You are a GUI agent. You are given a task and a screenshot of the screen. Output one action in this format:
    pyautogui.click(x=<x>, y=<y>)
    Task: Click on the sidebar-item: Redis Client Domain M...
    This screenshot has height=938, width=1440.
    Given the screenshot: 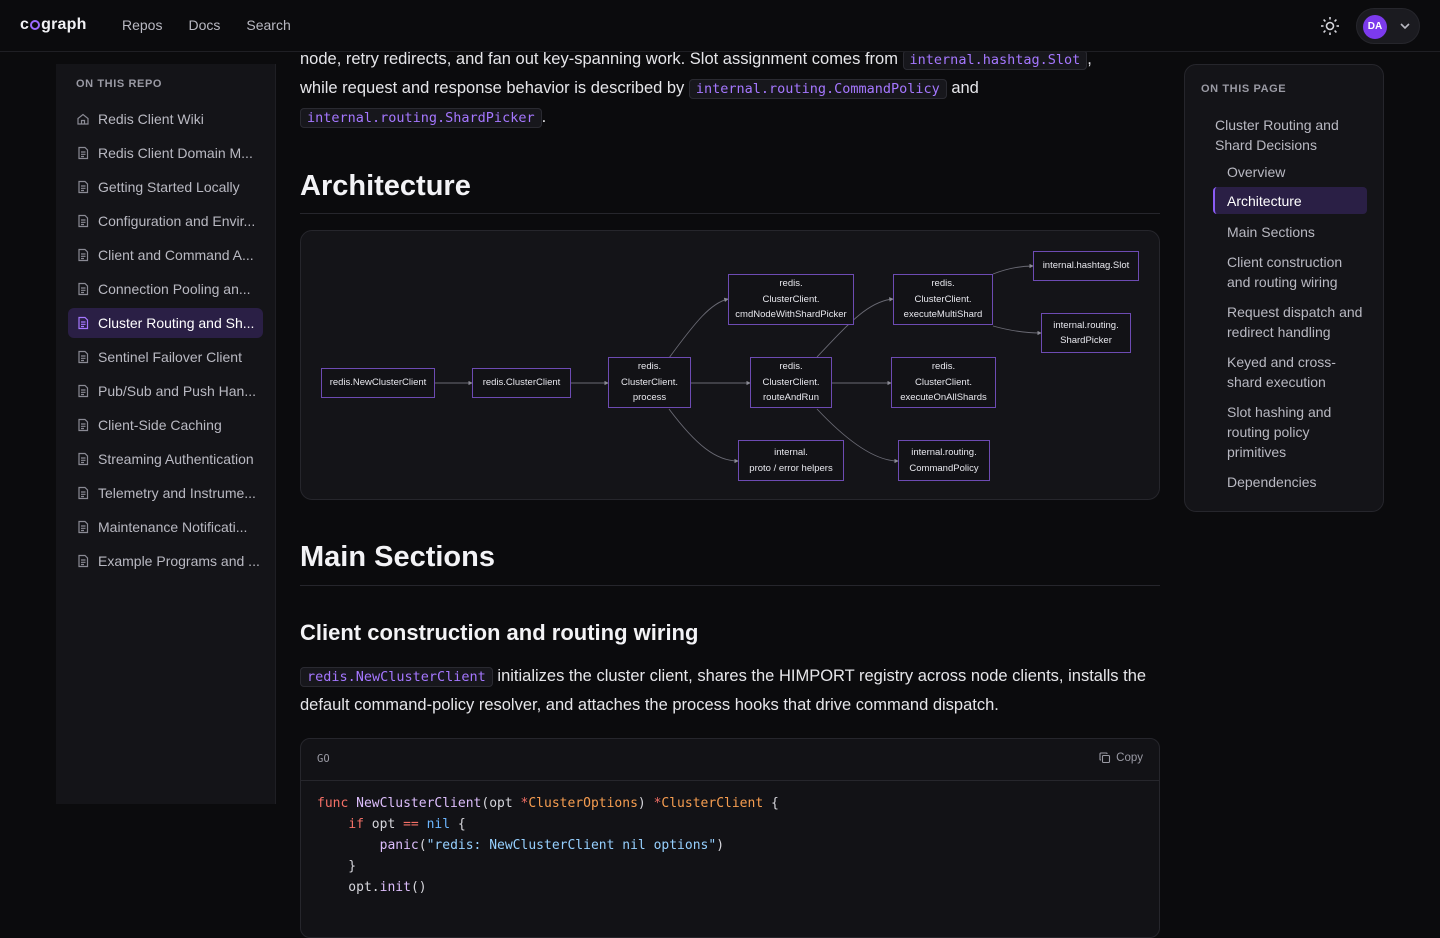 What is the action you would take?
    pyautogui.click(x=165, y=153)
    